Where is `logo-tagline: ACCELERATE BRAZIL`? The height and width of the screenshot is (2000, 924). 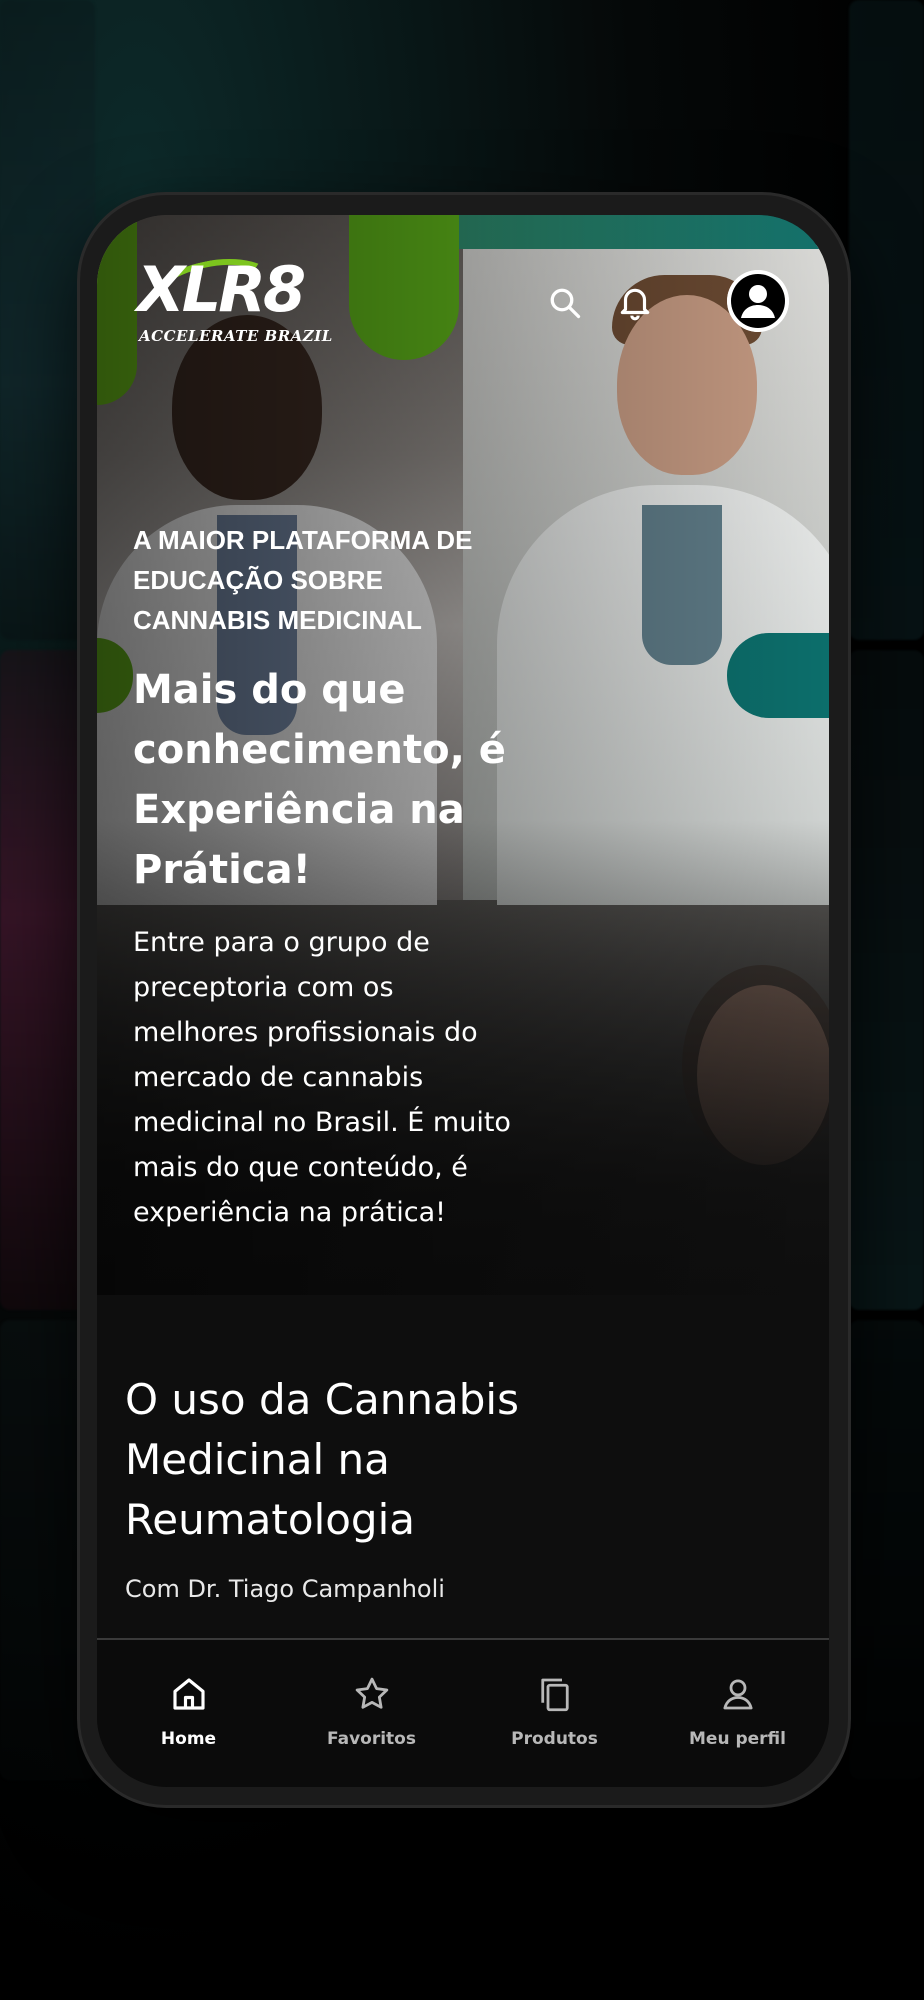 logo-tagline: ACCELERATE BRAZIL is located at coordinates (236, 336).